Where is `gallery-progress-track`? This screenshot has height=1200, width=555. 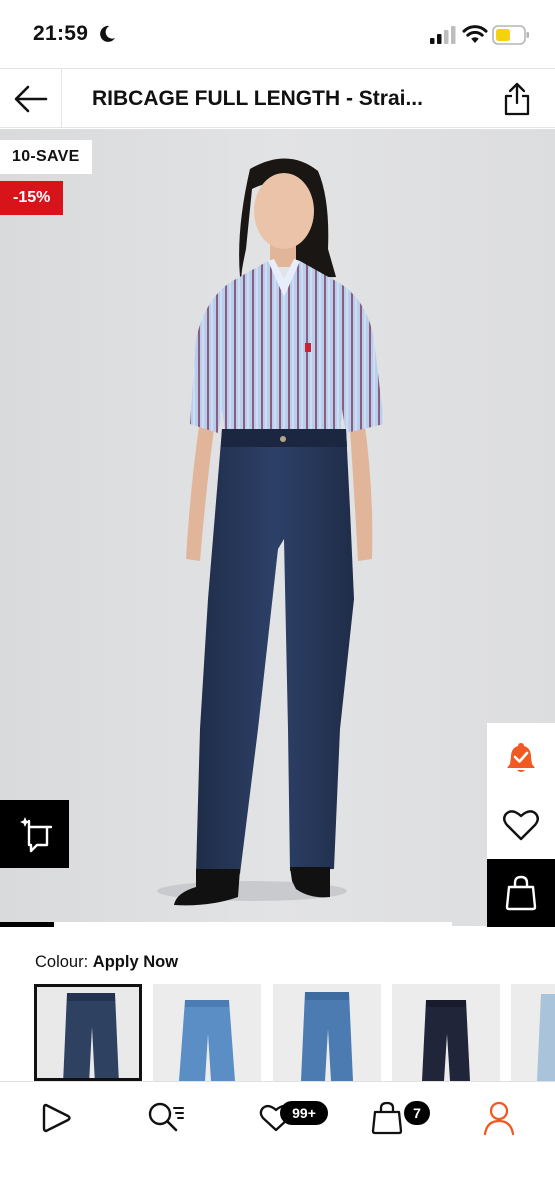
gallery-progress-track is located at coordinates (226, 924).